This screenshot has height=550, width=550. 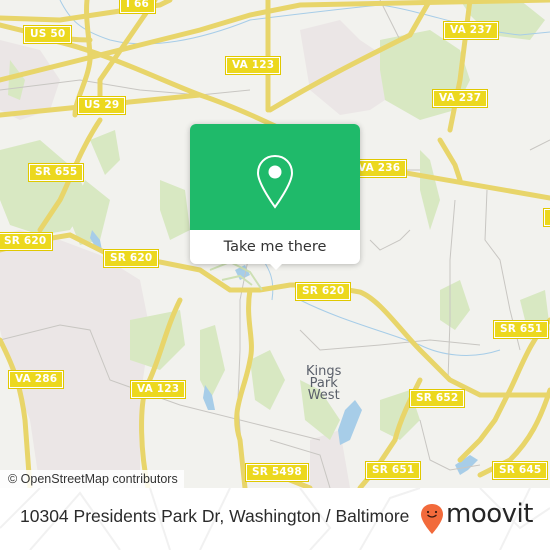 What do you see at coordinates (47, 34) in the screenshot?
I see `road-shield-us50: US 50` at bounding box center [47, 34].